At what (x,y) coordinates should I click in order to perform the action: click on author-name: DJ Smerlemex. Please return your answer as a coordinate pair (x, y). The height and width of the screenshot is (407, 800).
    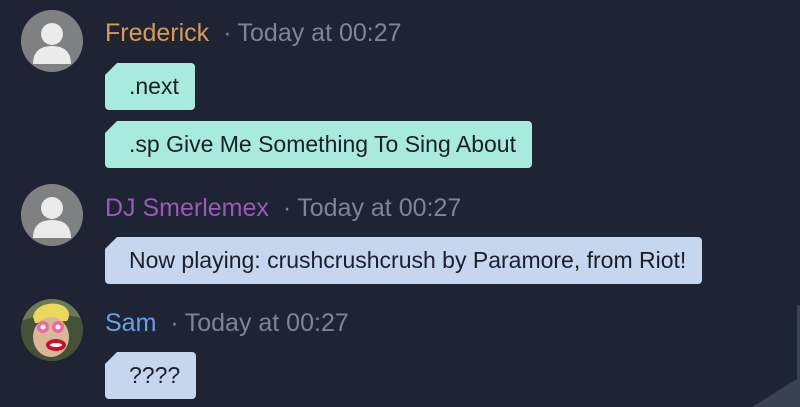
    Looking at the image, I should click on (187, 208).